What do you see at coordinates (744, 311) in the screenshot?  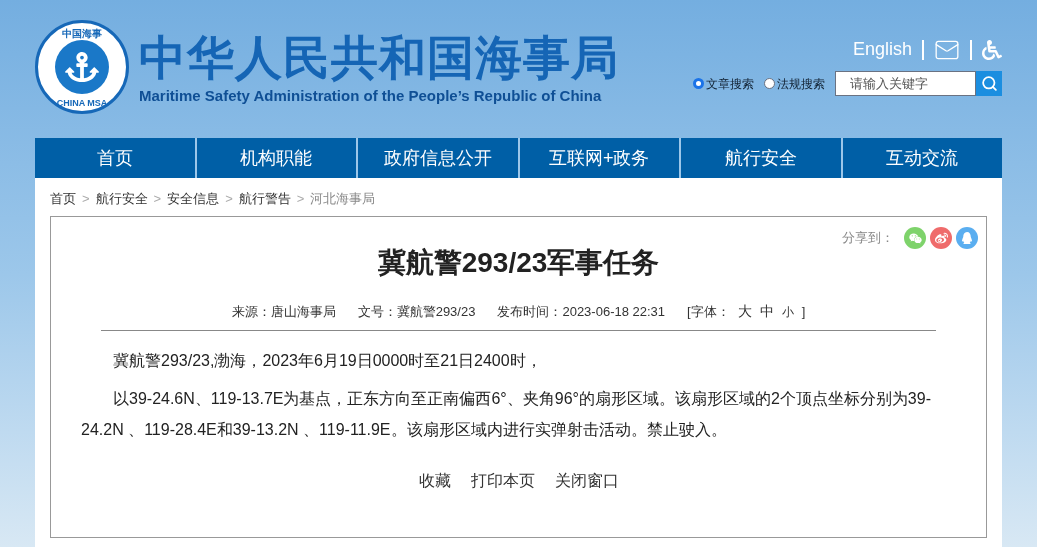 I see `font-size-option: 大` at bounding box center [744, 311].